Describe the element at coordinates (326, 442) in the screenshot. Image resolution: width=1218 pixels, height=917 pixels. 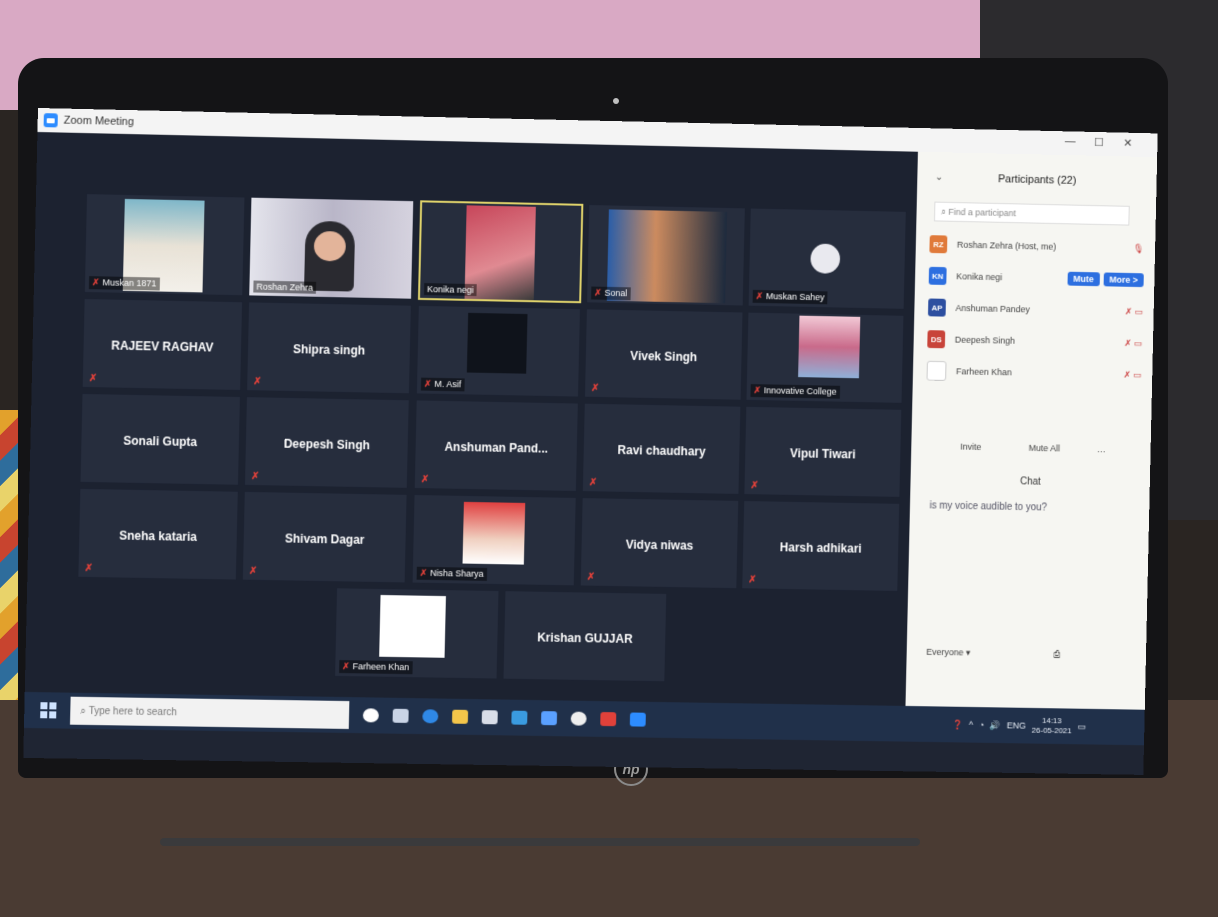
I see `video-tile: Deepesh Singh ✗` at that location.